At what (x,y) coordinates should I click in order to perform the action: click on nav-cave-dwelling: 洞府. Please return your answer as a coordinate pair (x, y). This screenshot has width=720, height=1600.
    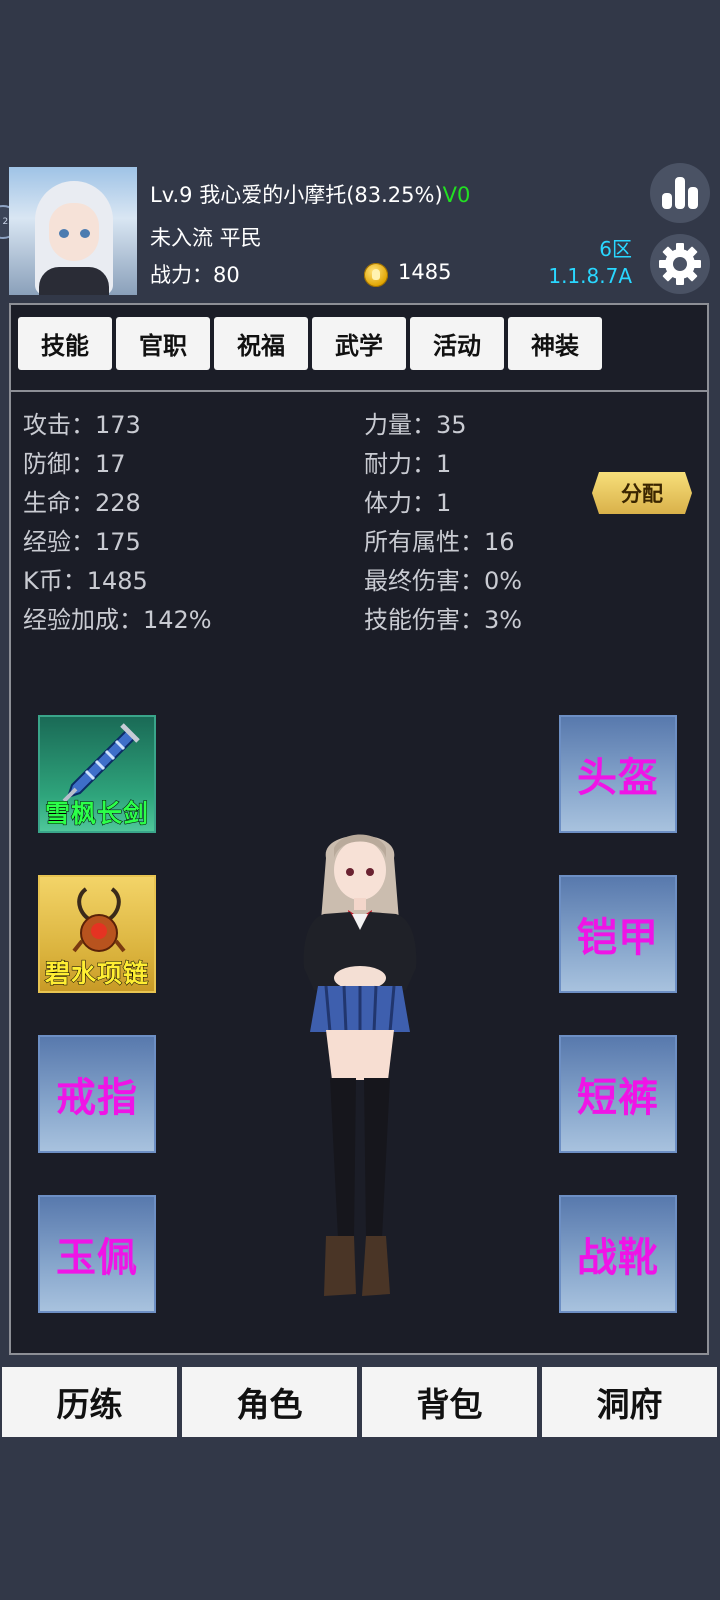
    Looking at the image, I should click on (629, 1402).